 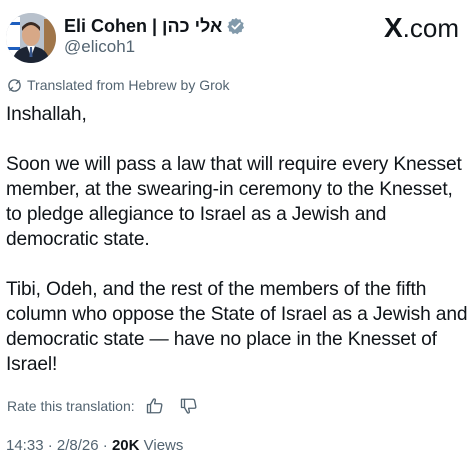 I want to click on user-handle: @elicoh1, so click(x=99, y=47).